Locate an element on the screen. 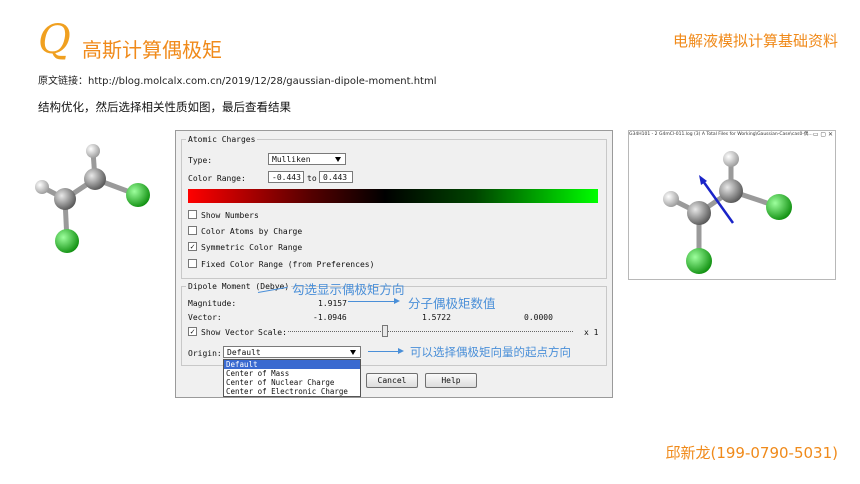 Image resolution: width=860 pixels, height=484 pixels. brand-text: 电解液模拟计算基础资料 is located at coordinates (755, 41).